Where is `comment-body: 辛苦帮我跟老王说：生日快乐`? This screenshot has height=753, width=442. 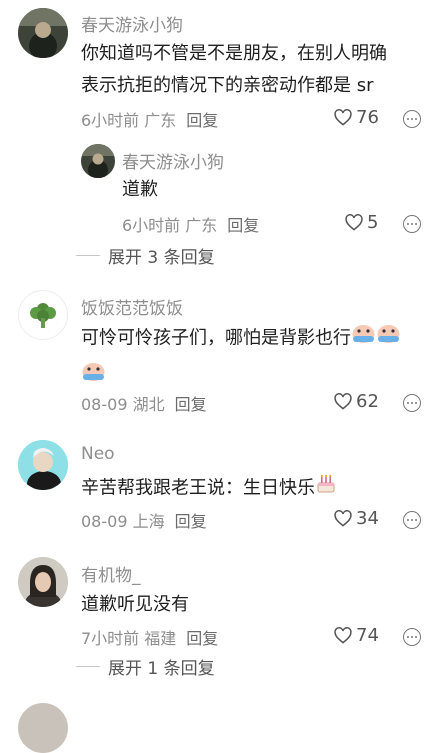
comment-body: 辛苦帮我跟老王说：生日快乐 is located at coordinates (198, 488).